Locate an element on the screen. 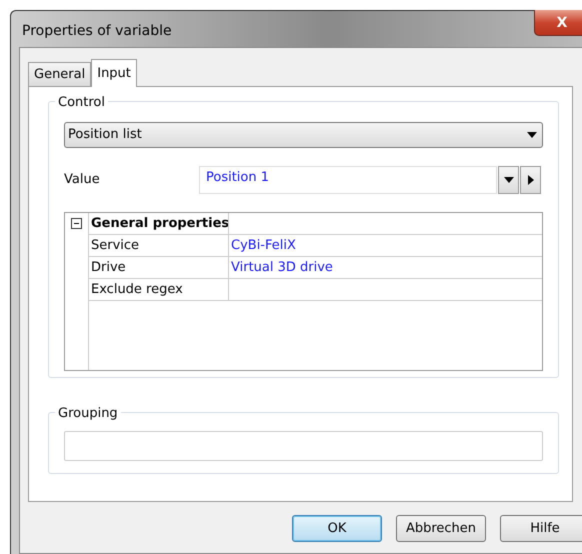 The width and height of the screenshot is (582, 554). dialog-button: Abbrechen is located at coordinates (441, 528).